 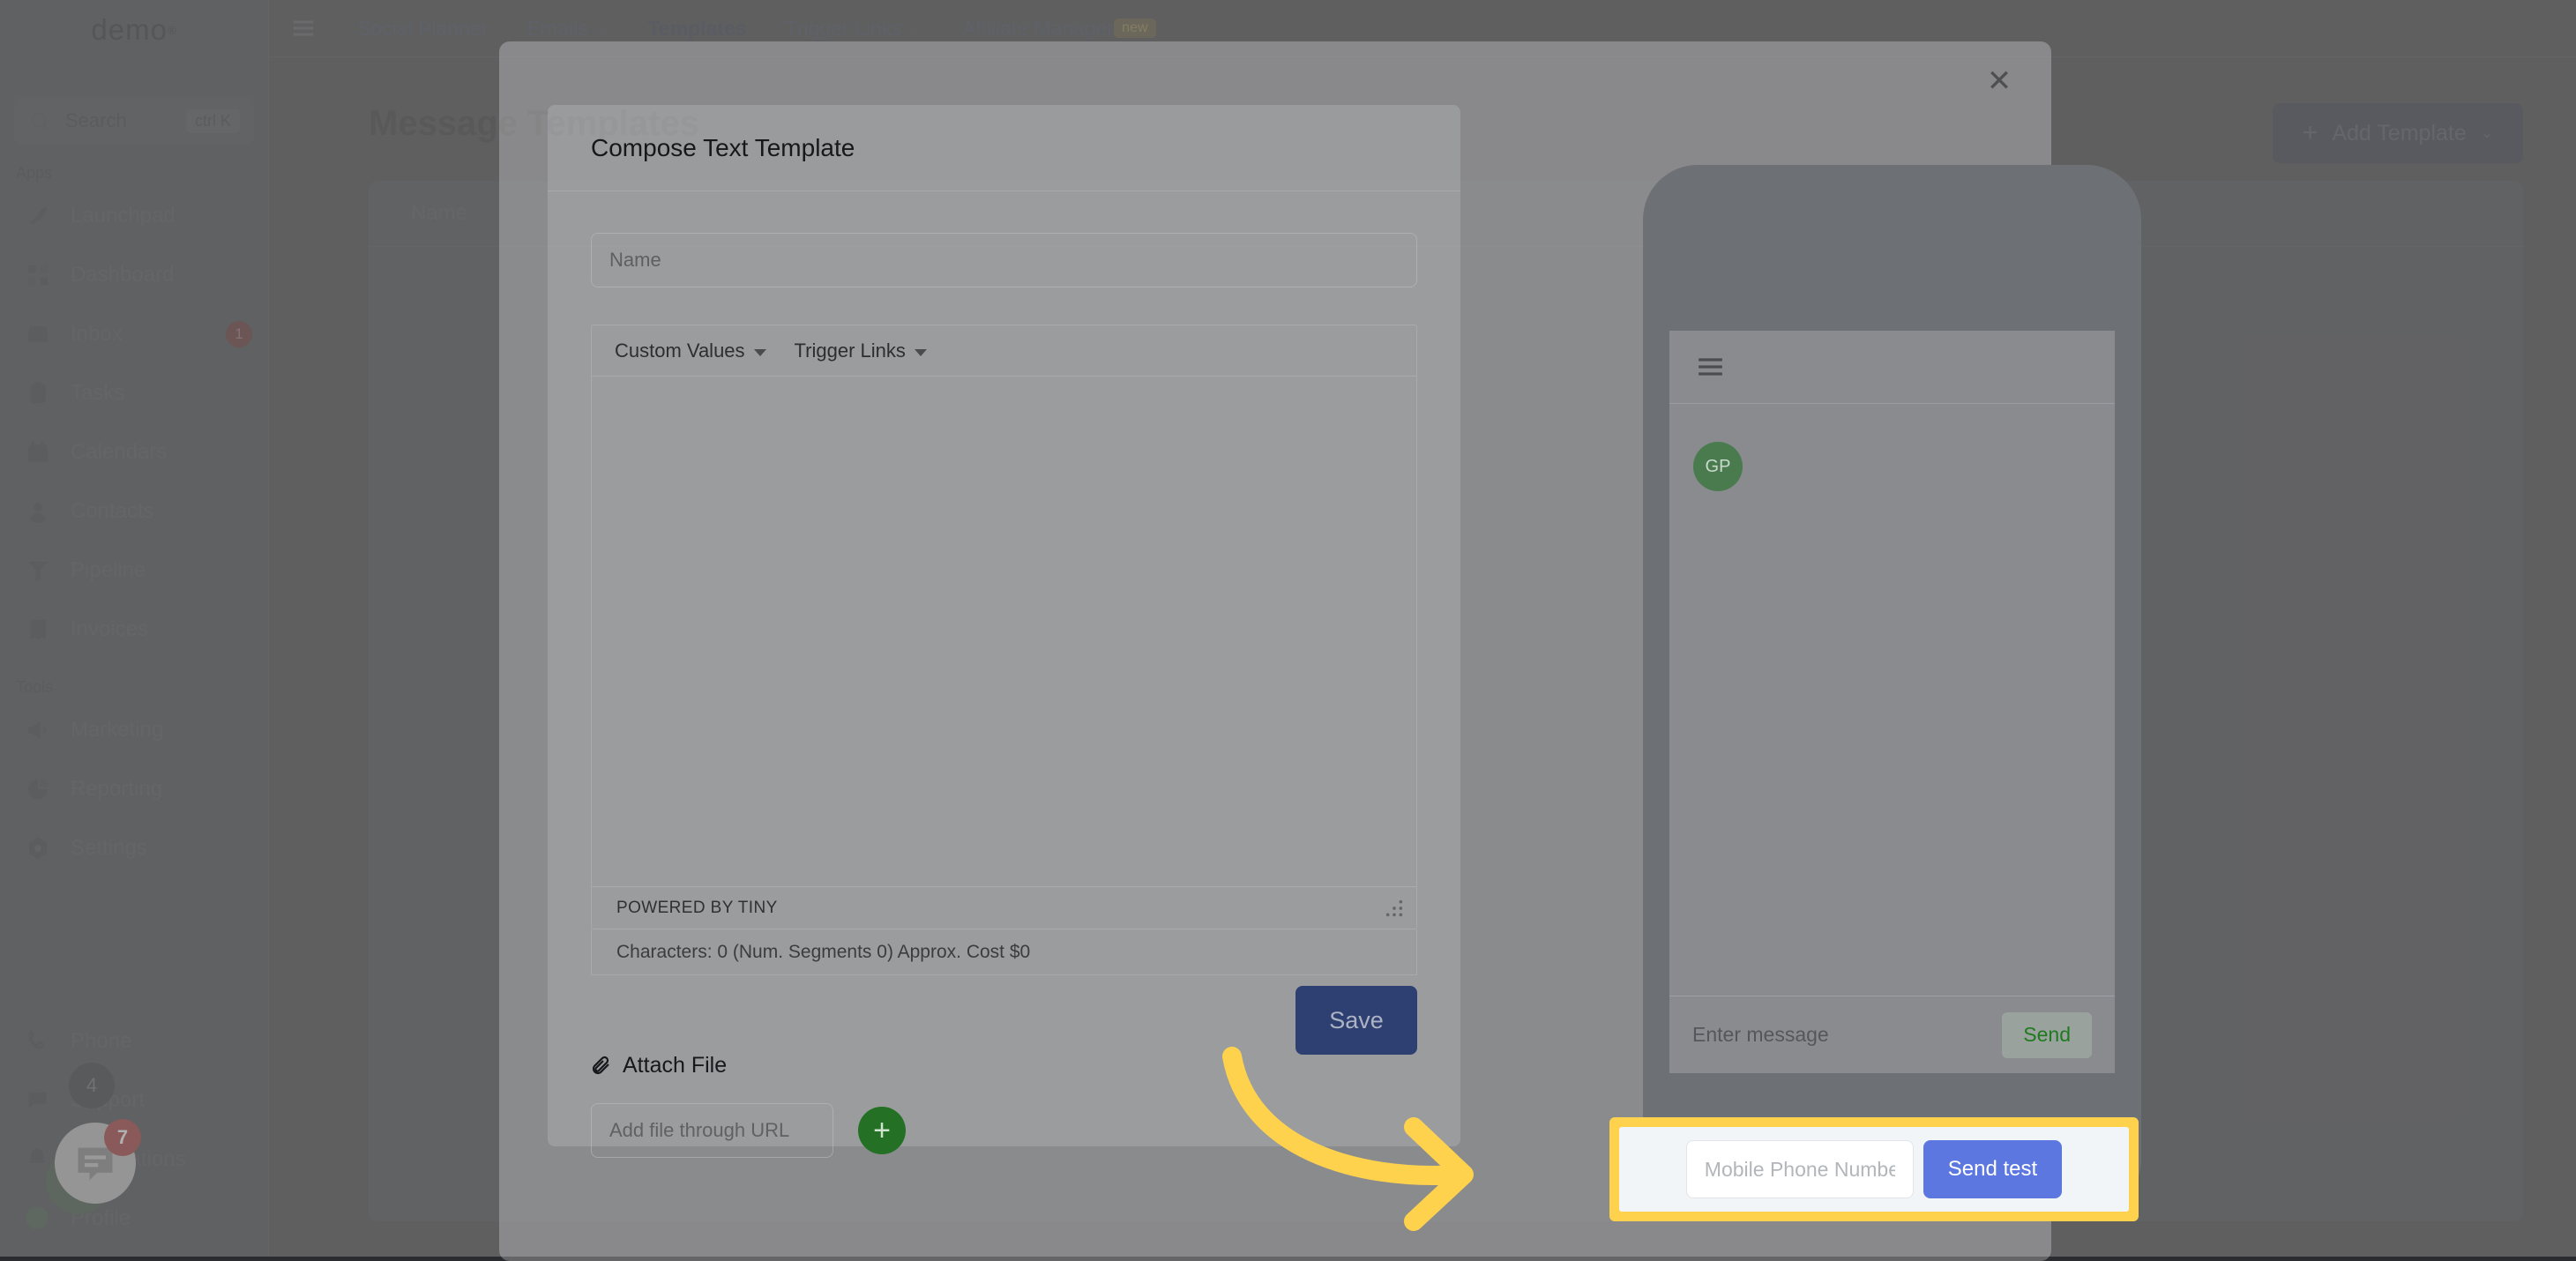 I want to click on preview-send-button: Send, so click(x=2047, y=1035).